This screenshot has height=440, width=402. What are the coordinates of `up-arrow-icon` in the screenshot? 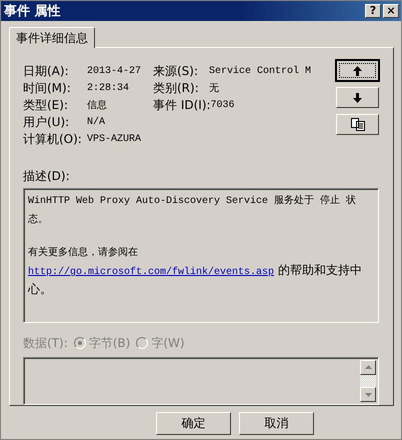 It's located at (357, 71).